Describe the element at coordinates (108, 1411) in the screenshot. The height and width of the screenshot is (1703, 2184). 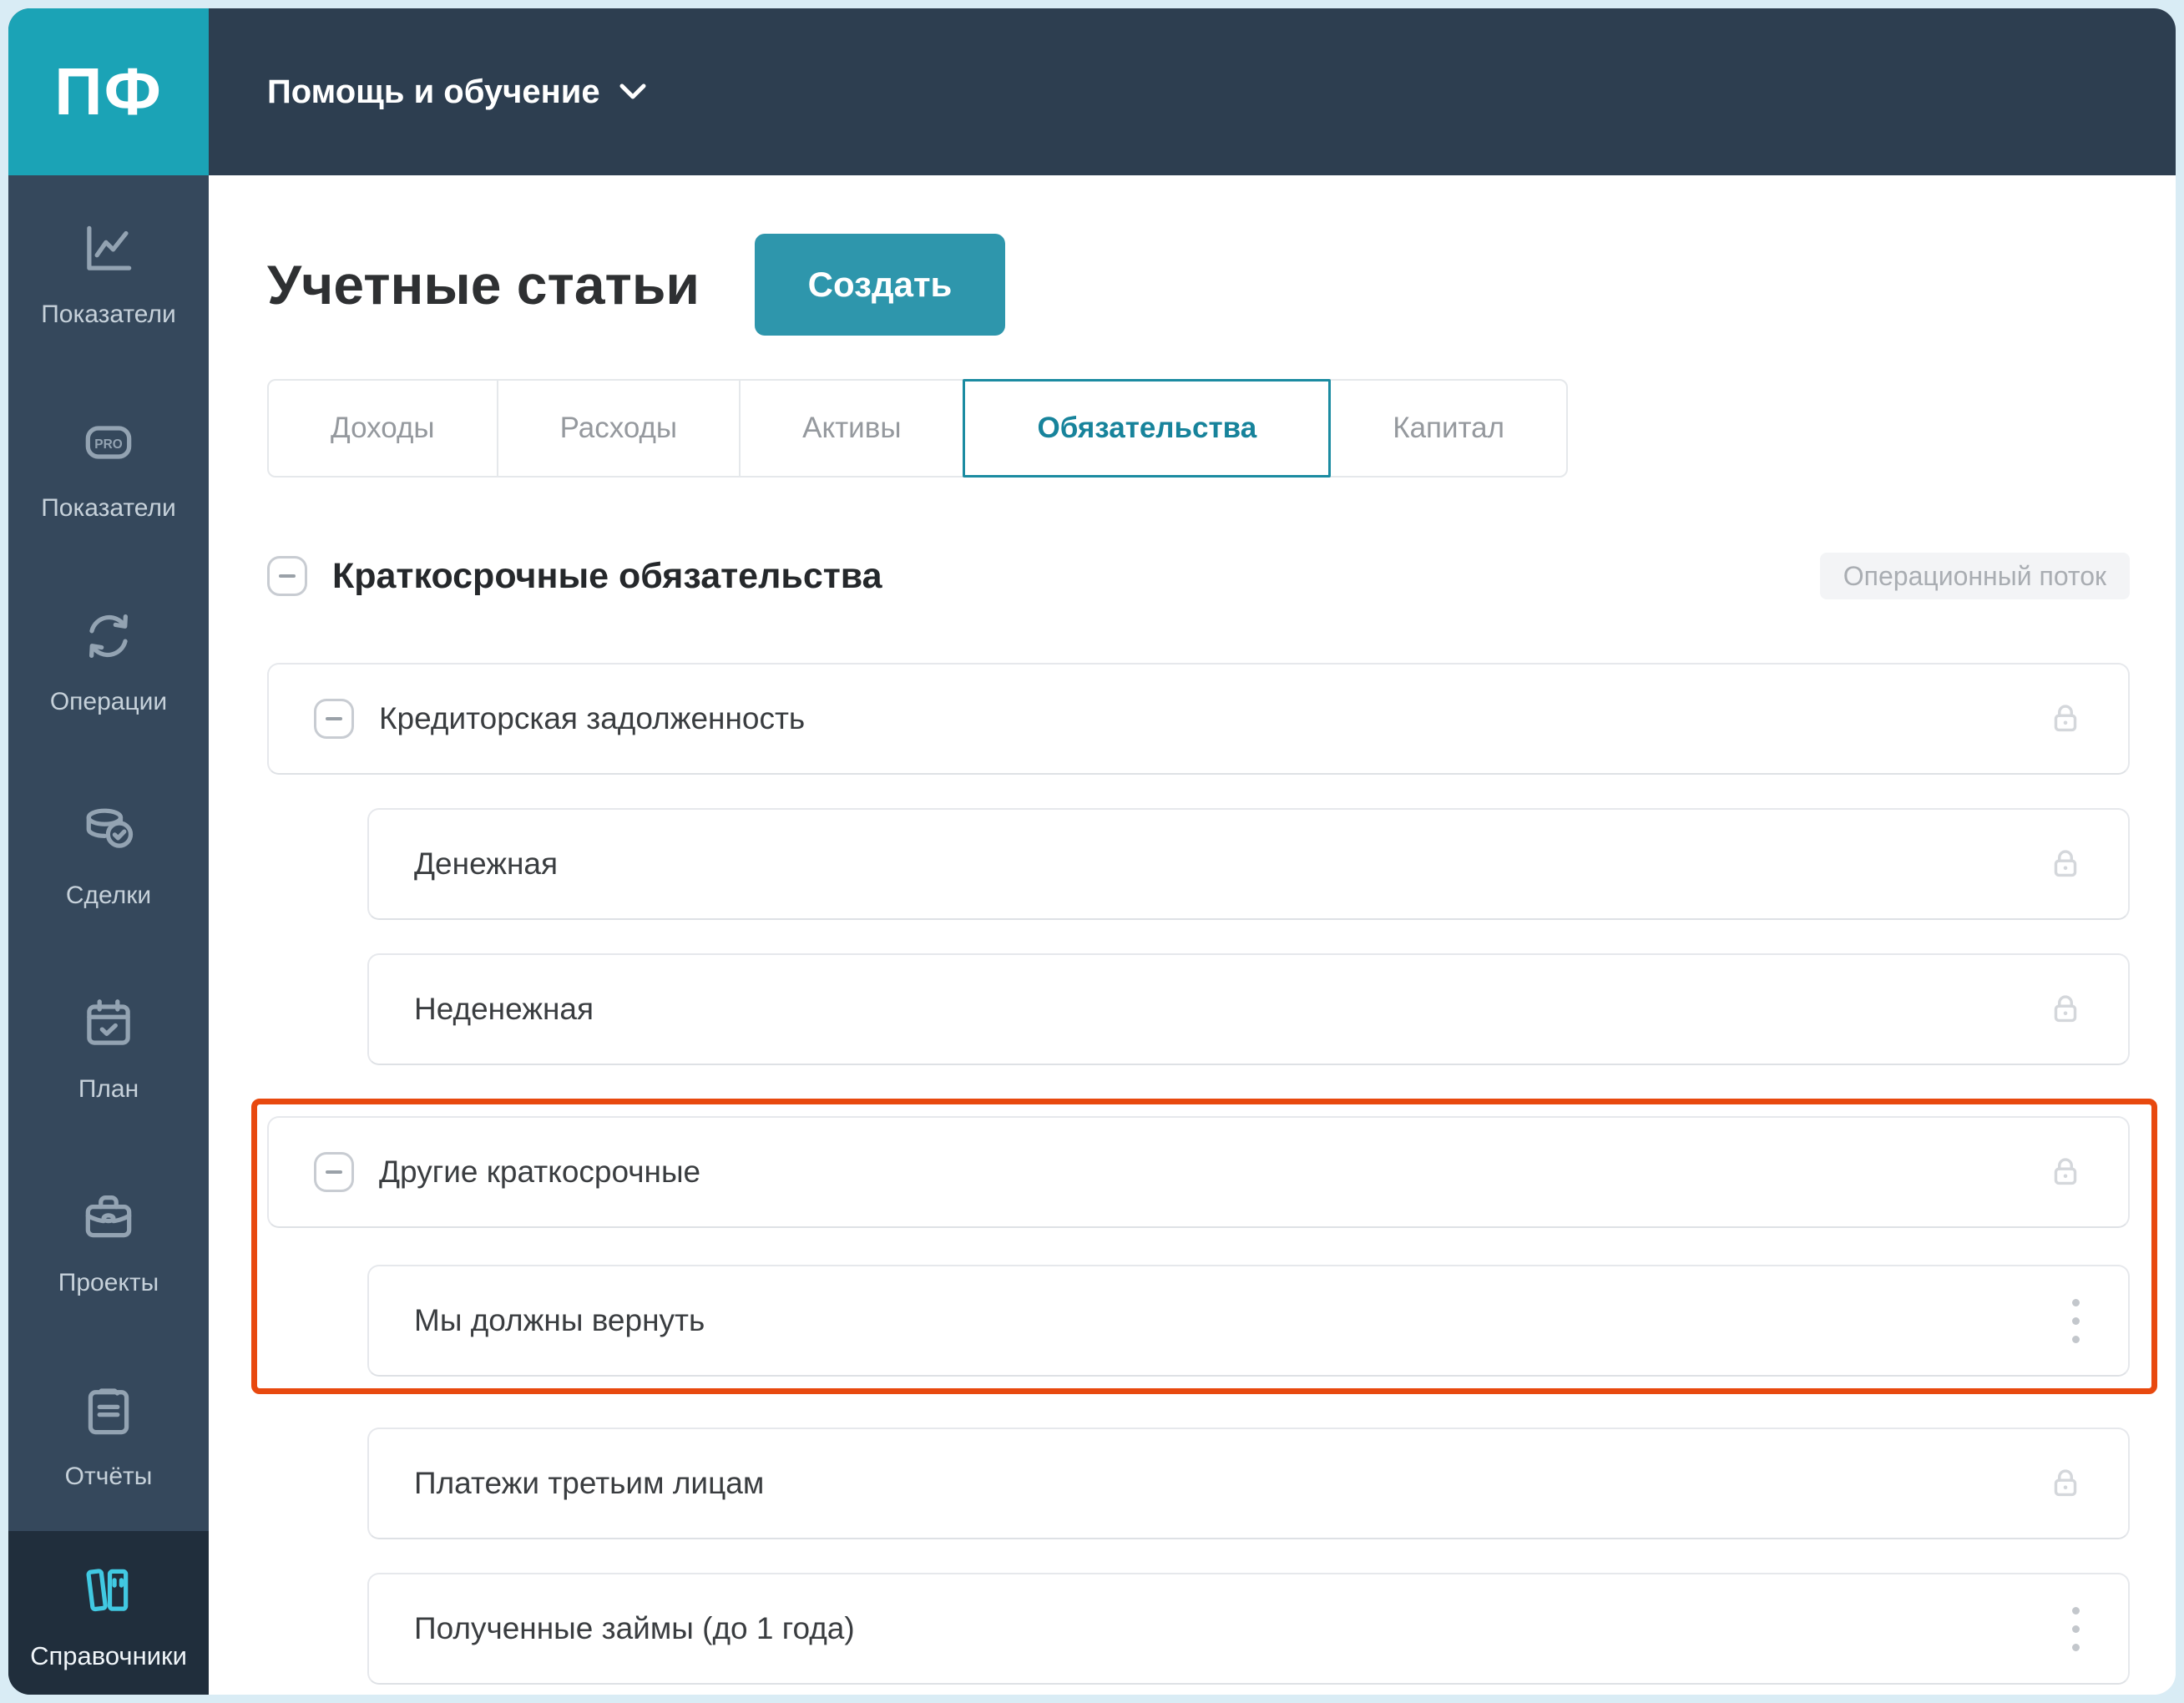
I see `clipboard-icon` at that location.